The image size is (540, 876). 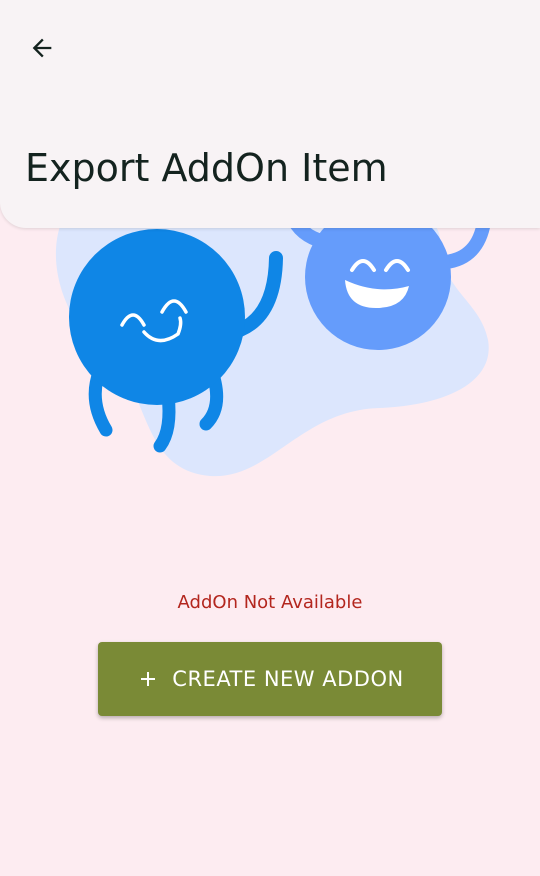 I want to click on page-title: Export AddOn Item, so click(x=206, y=168).